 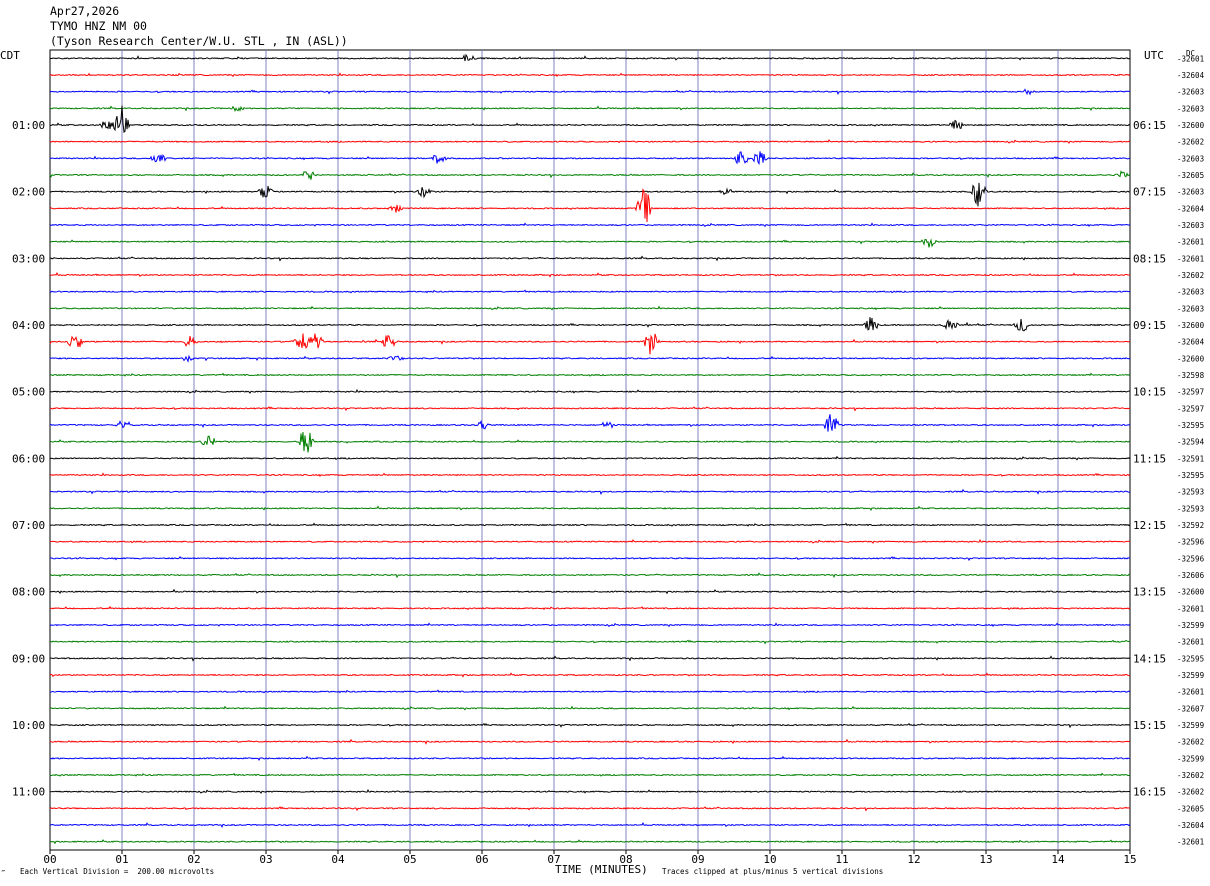 I want to click on x-tick-label: 00, so click(x=49, y=859).